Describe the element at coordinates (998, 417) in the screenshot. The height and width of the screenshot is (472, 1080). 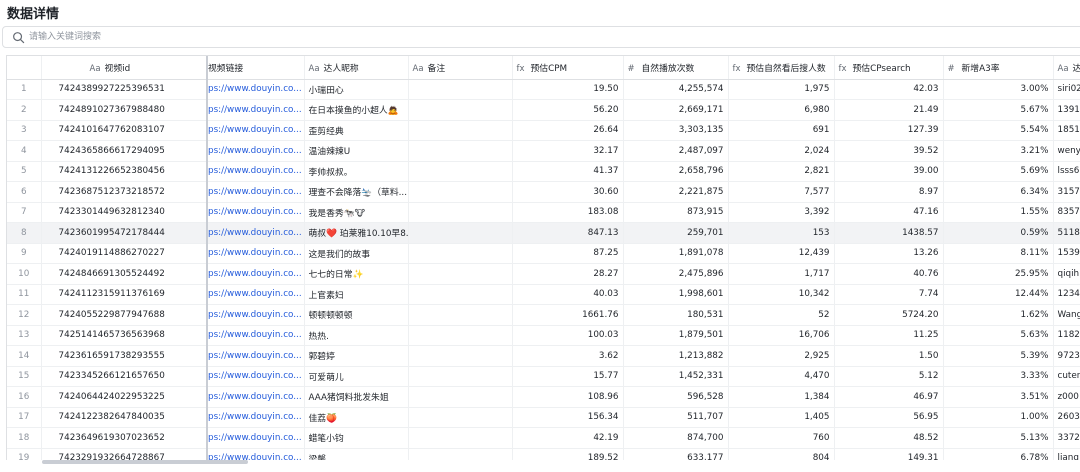
I see `cell-a3-rate: 1.00%` at that location.